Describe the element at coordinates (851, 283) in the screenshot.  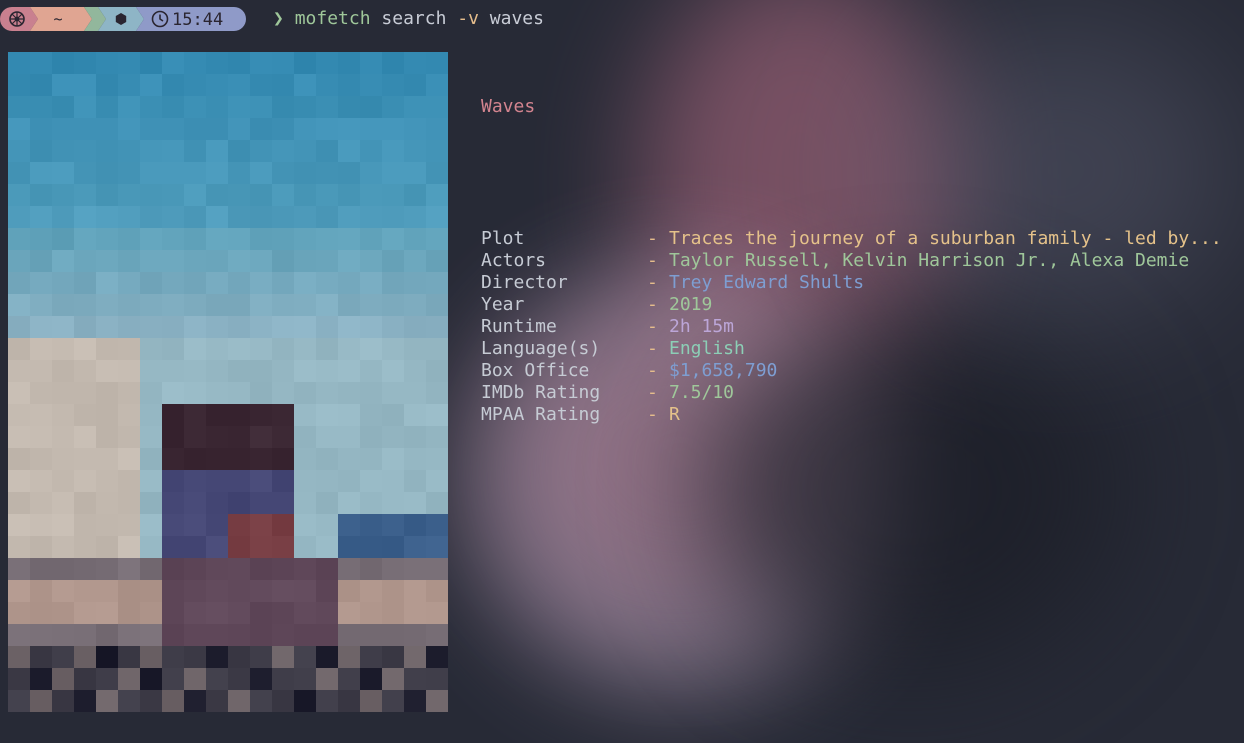
I see `movie-field-row: Director - Trey Edward Shults` at that location.